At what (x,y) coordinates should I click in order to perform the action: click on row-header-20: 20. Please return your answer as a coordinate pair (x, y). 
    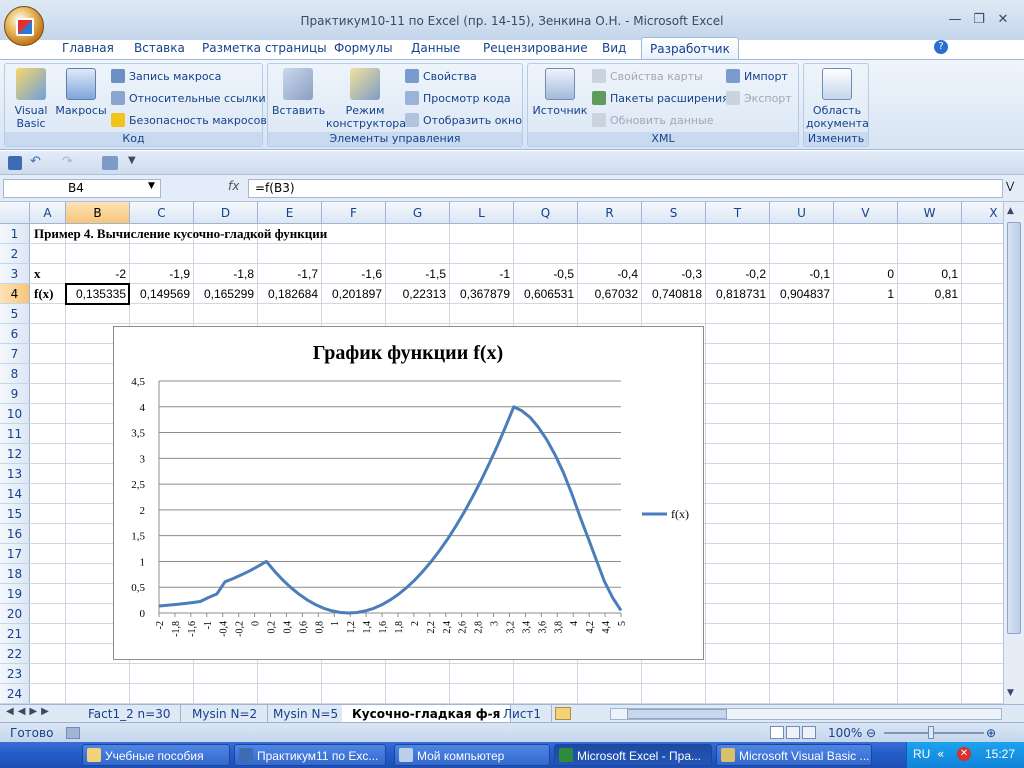
    Looking at the image, I should click on (15, 614).